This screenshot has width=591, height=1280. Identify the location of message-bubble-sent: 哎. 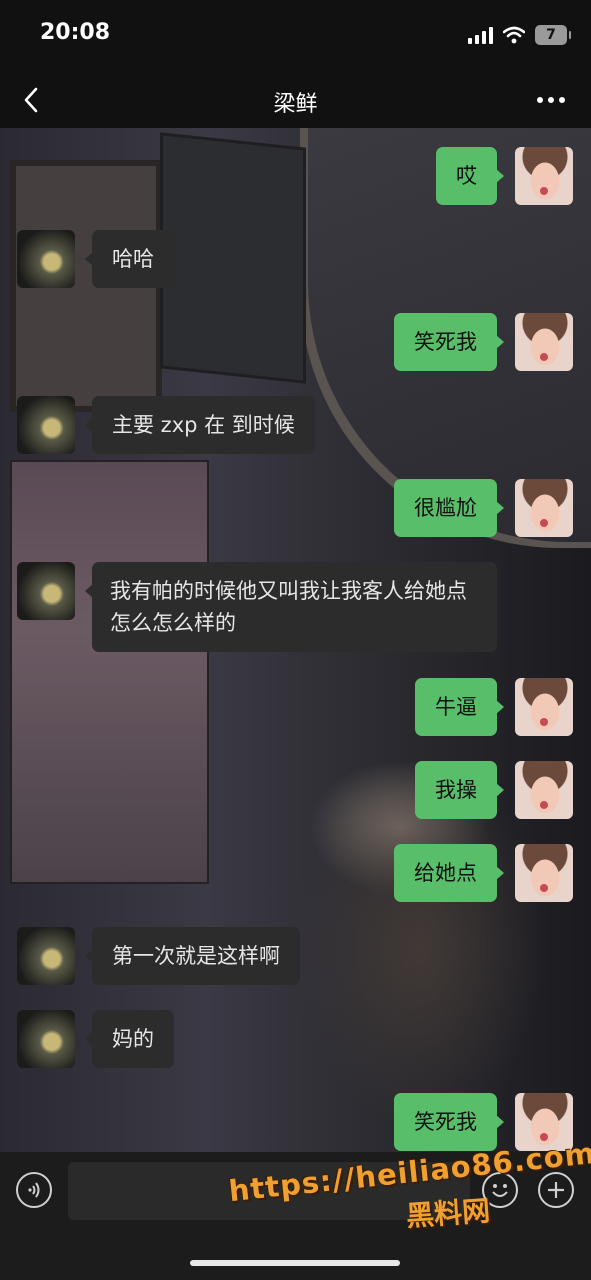
(470, 176).